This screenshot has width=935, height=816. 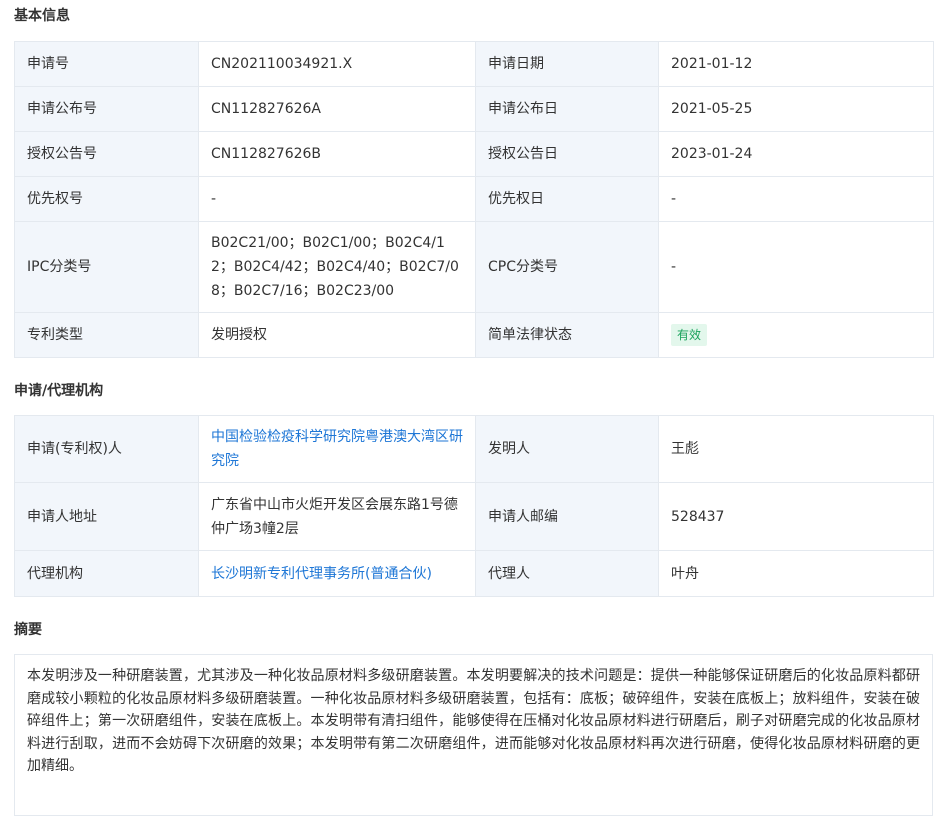 I want to click on cpc-class-label: CPC分类号, so click(x=567, y=267).